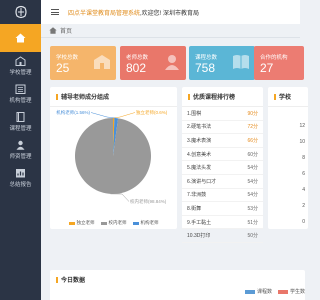  I want to click on axis-tick-label: 4, so click(303, 190).